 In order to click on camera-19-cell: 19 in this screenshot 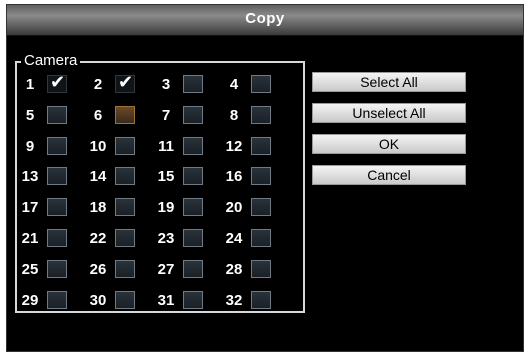, I will do `click(188, 208)`.